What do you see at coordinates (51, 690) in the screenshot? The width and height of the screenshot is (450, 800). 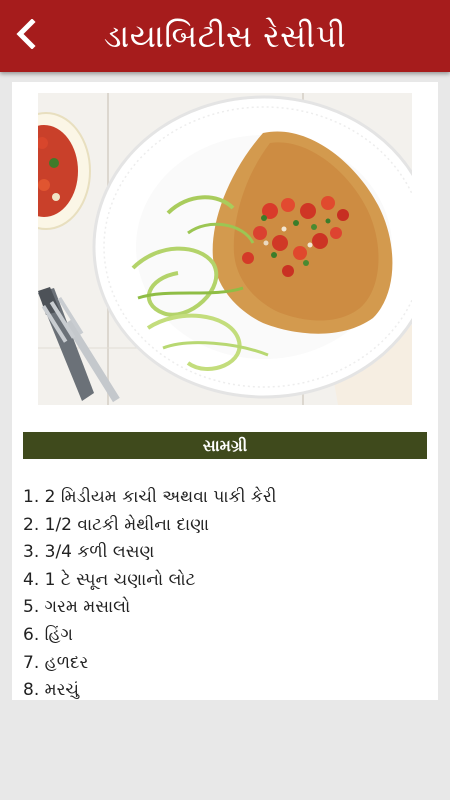 I see `ingredient-item: 8. મરચું` at bounding box center [51, 690].